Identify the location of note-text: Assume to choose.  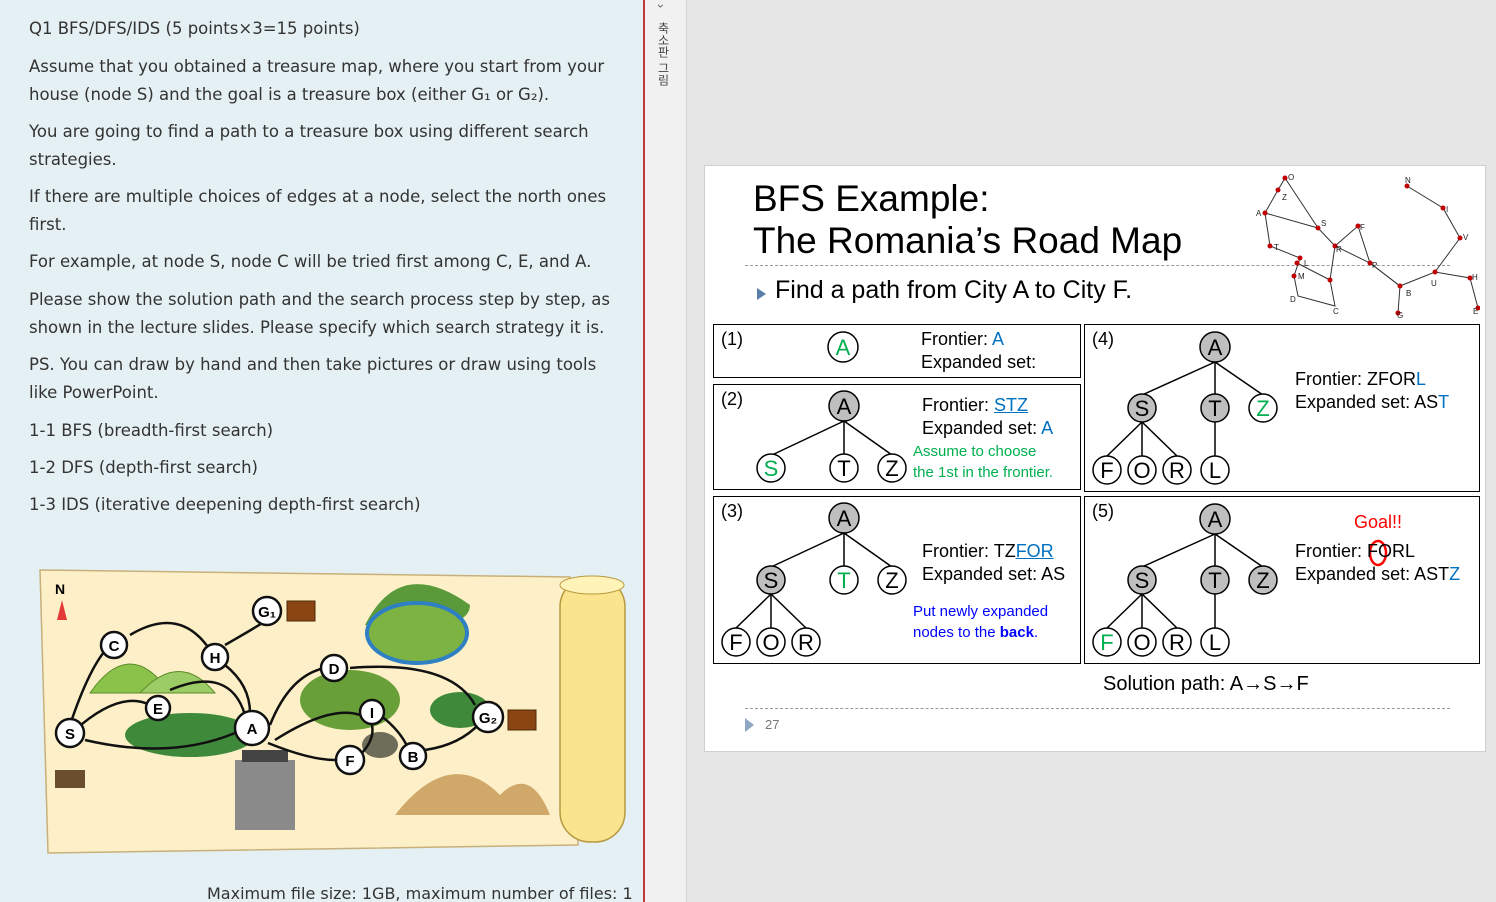
(975, 451).